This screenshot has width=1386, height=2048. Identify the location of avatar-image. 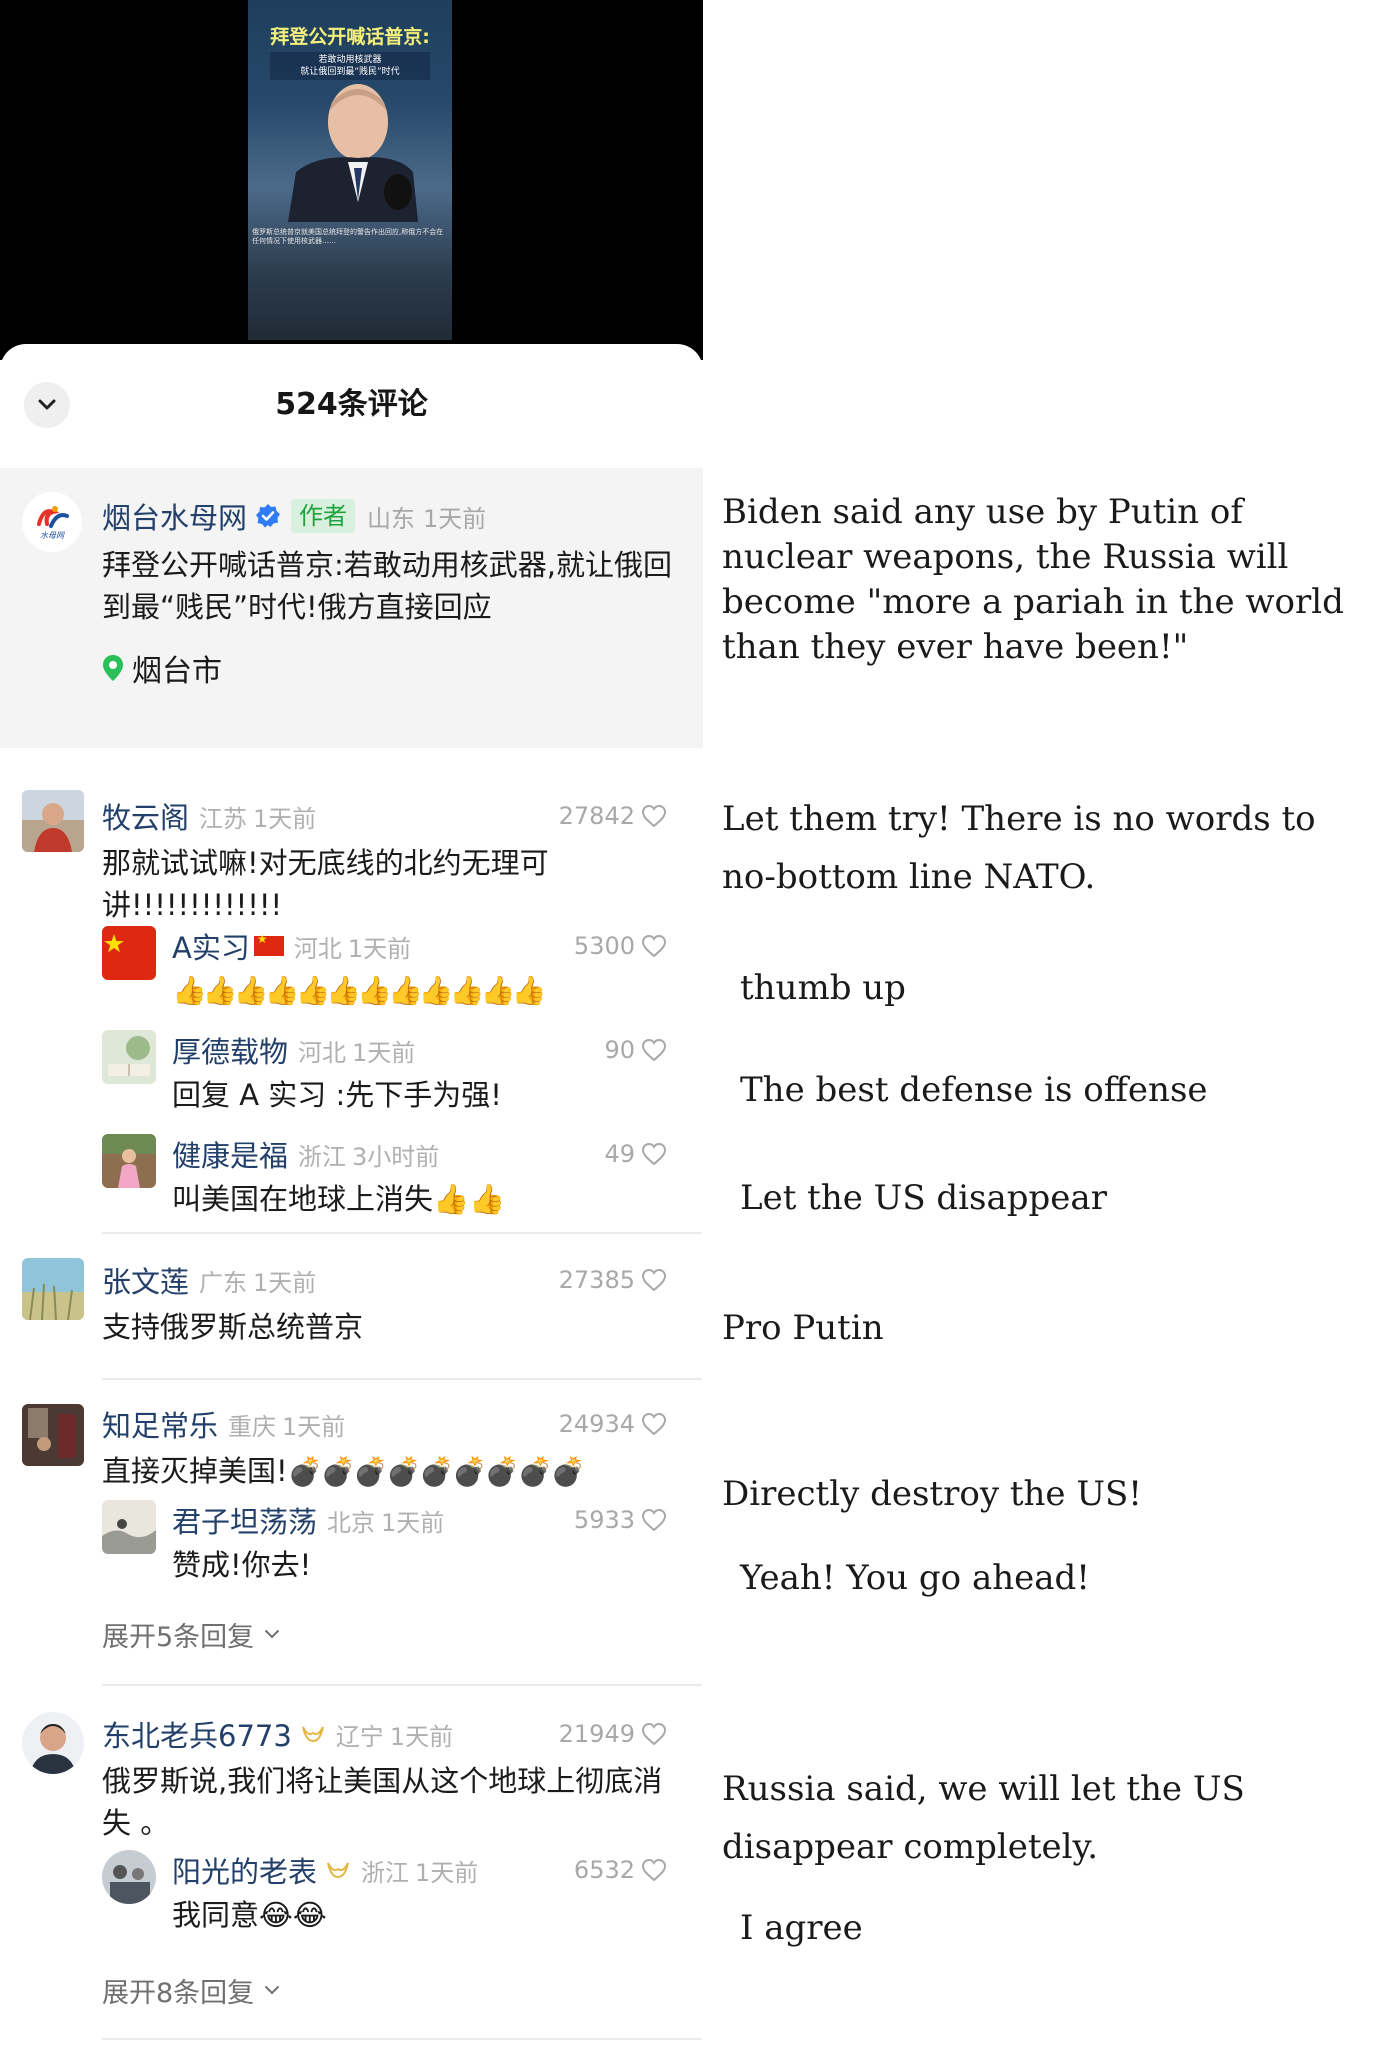
(53, 821).